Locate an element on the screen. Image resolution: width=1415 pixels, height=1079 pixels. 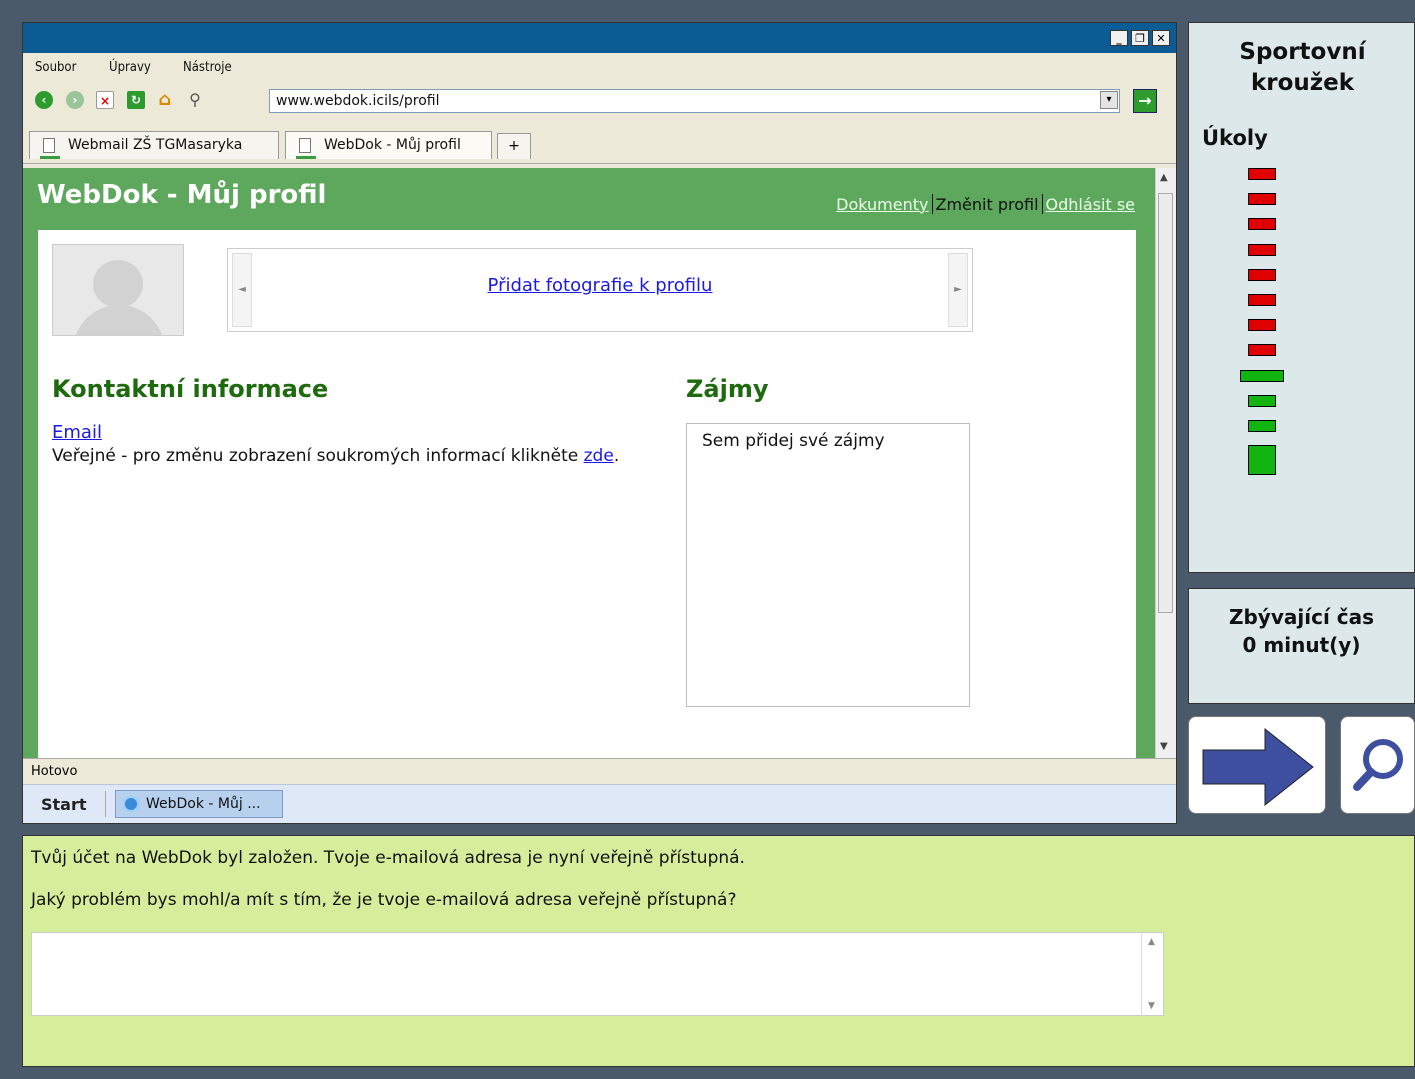
menu-file: Soubor is located at coordinates (55, 67).